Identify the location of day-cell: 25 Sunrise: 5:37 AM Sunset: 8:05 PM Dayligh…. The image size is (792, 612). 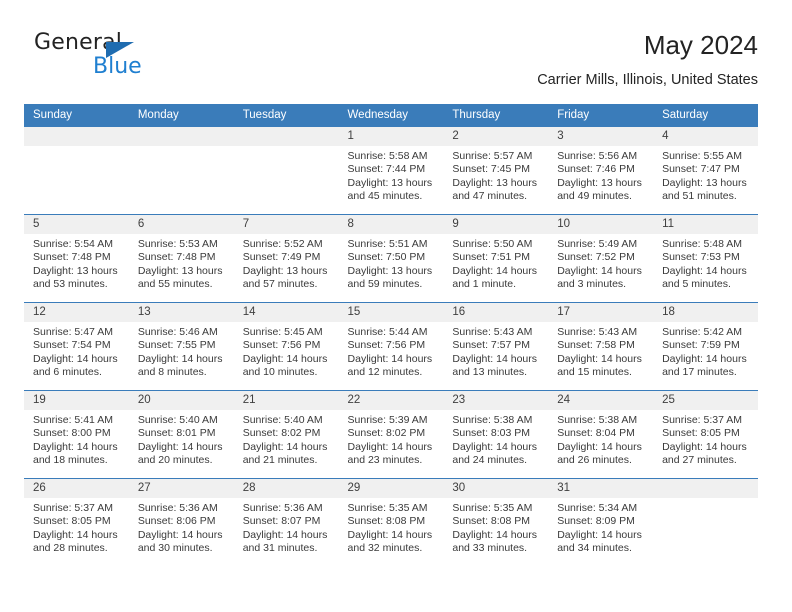
(705, 434).